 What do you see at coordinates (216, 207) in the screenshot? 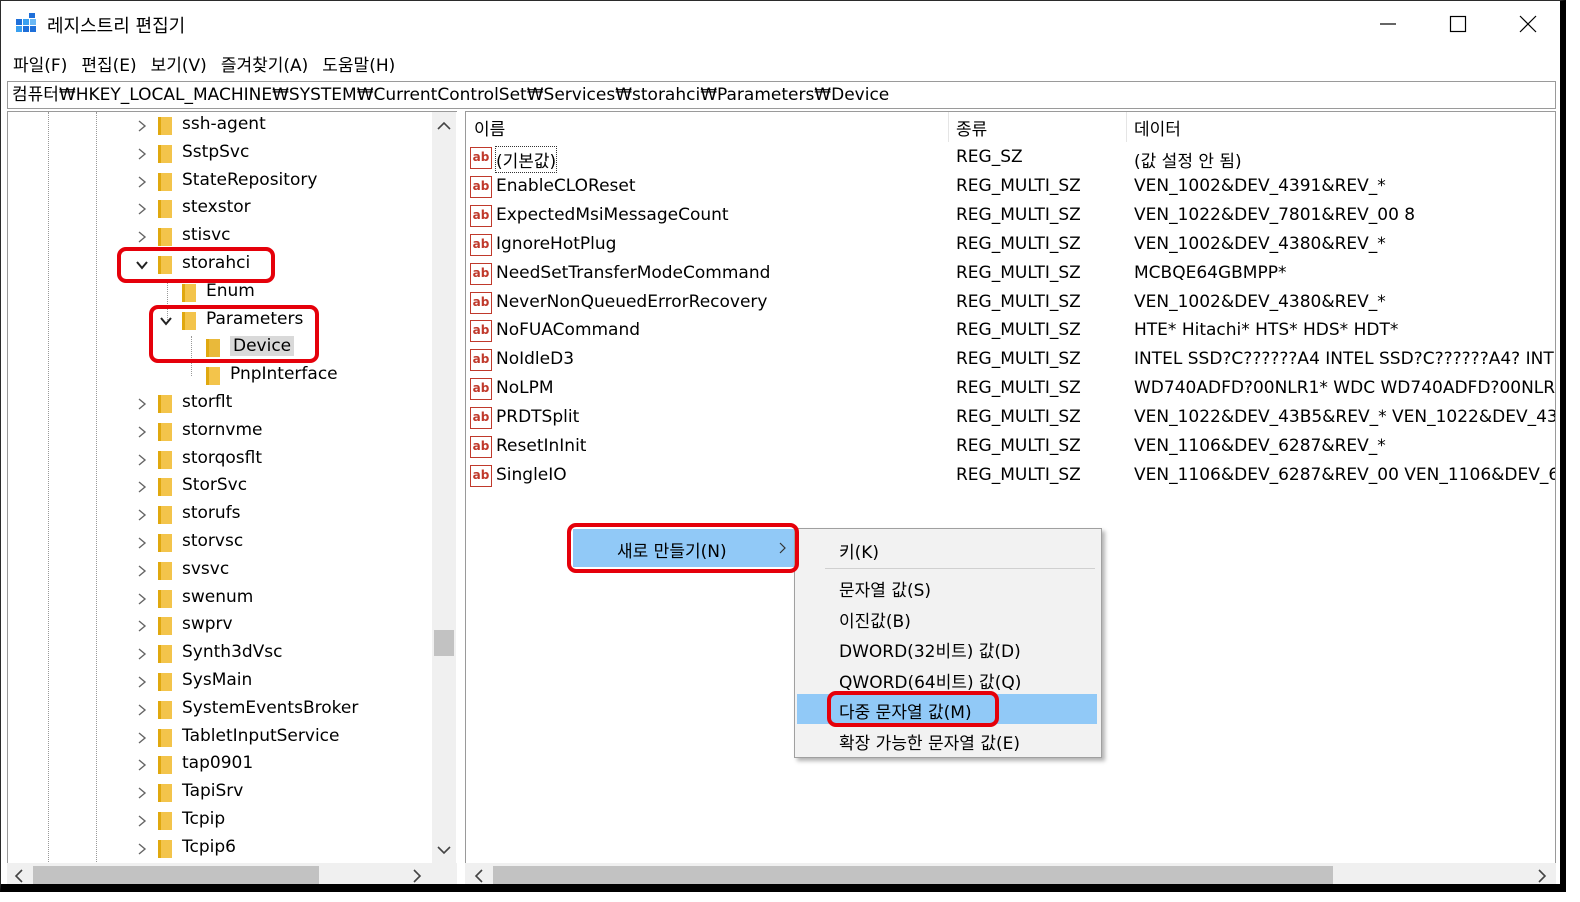
I see `tree-item-label: stexstor` at bounding box center [216, 207].